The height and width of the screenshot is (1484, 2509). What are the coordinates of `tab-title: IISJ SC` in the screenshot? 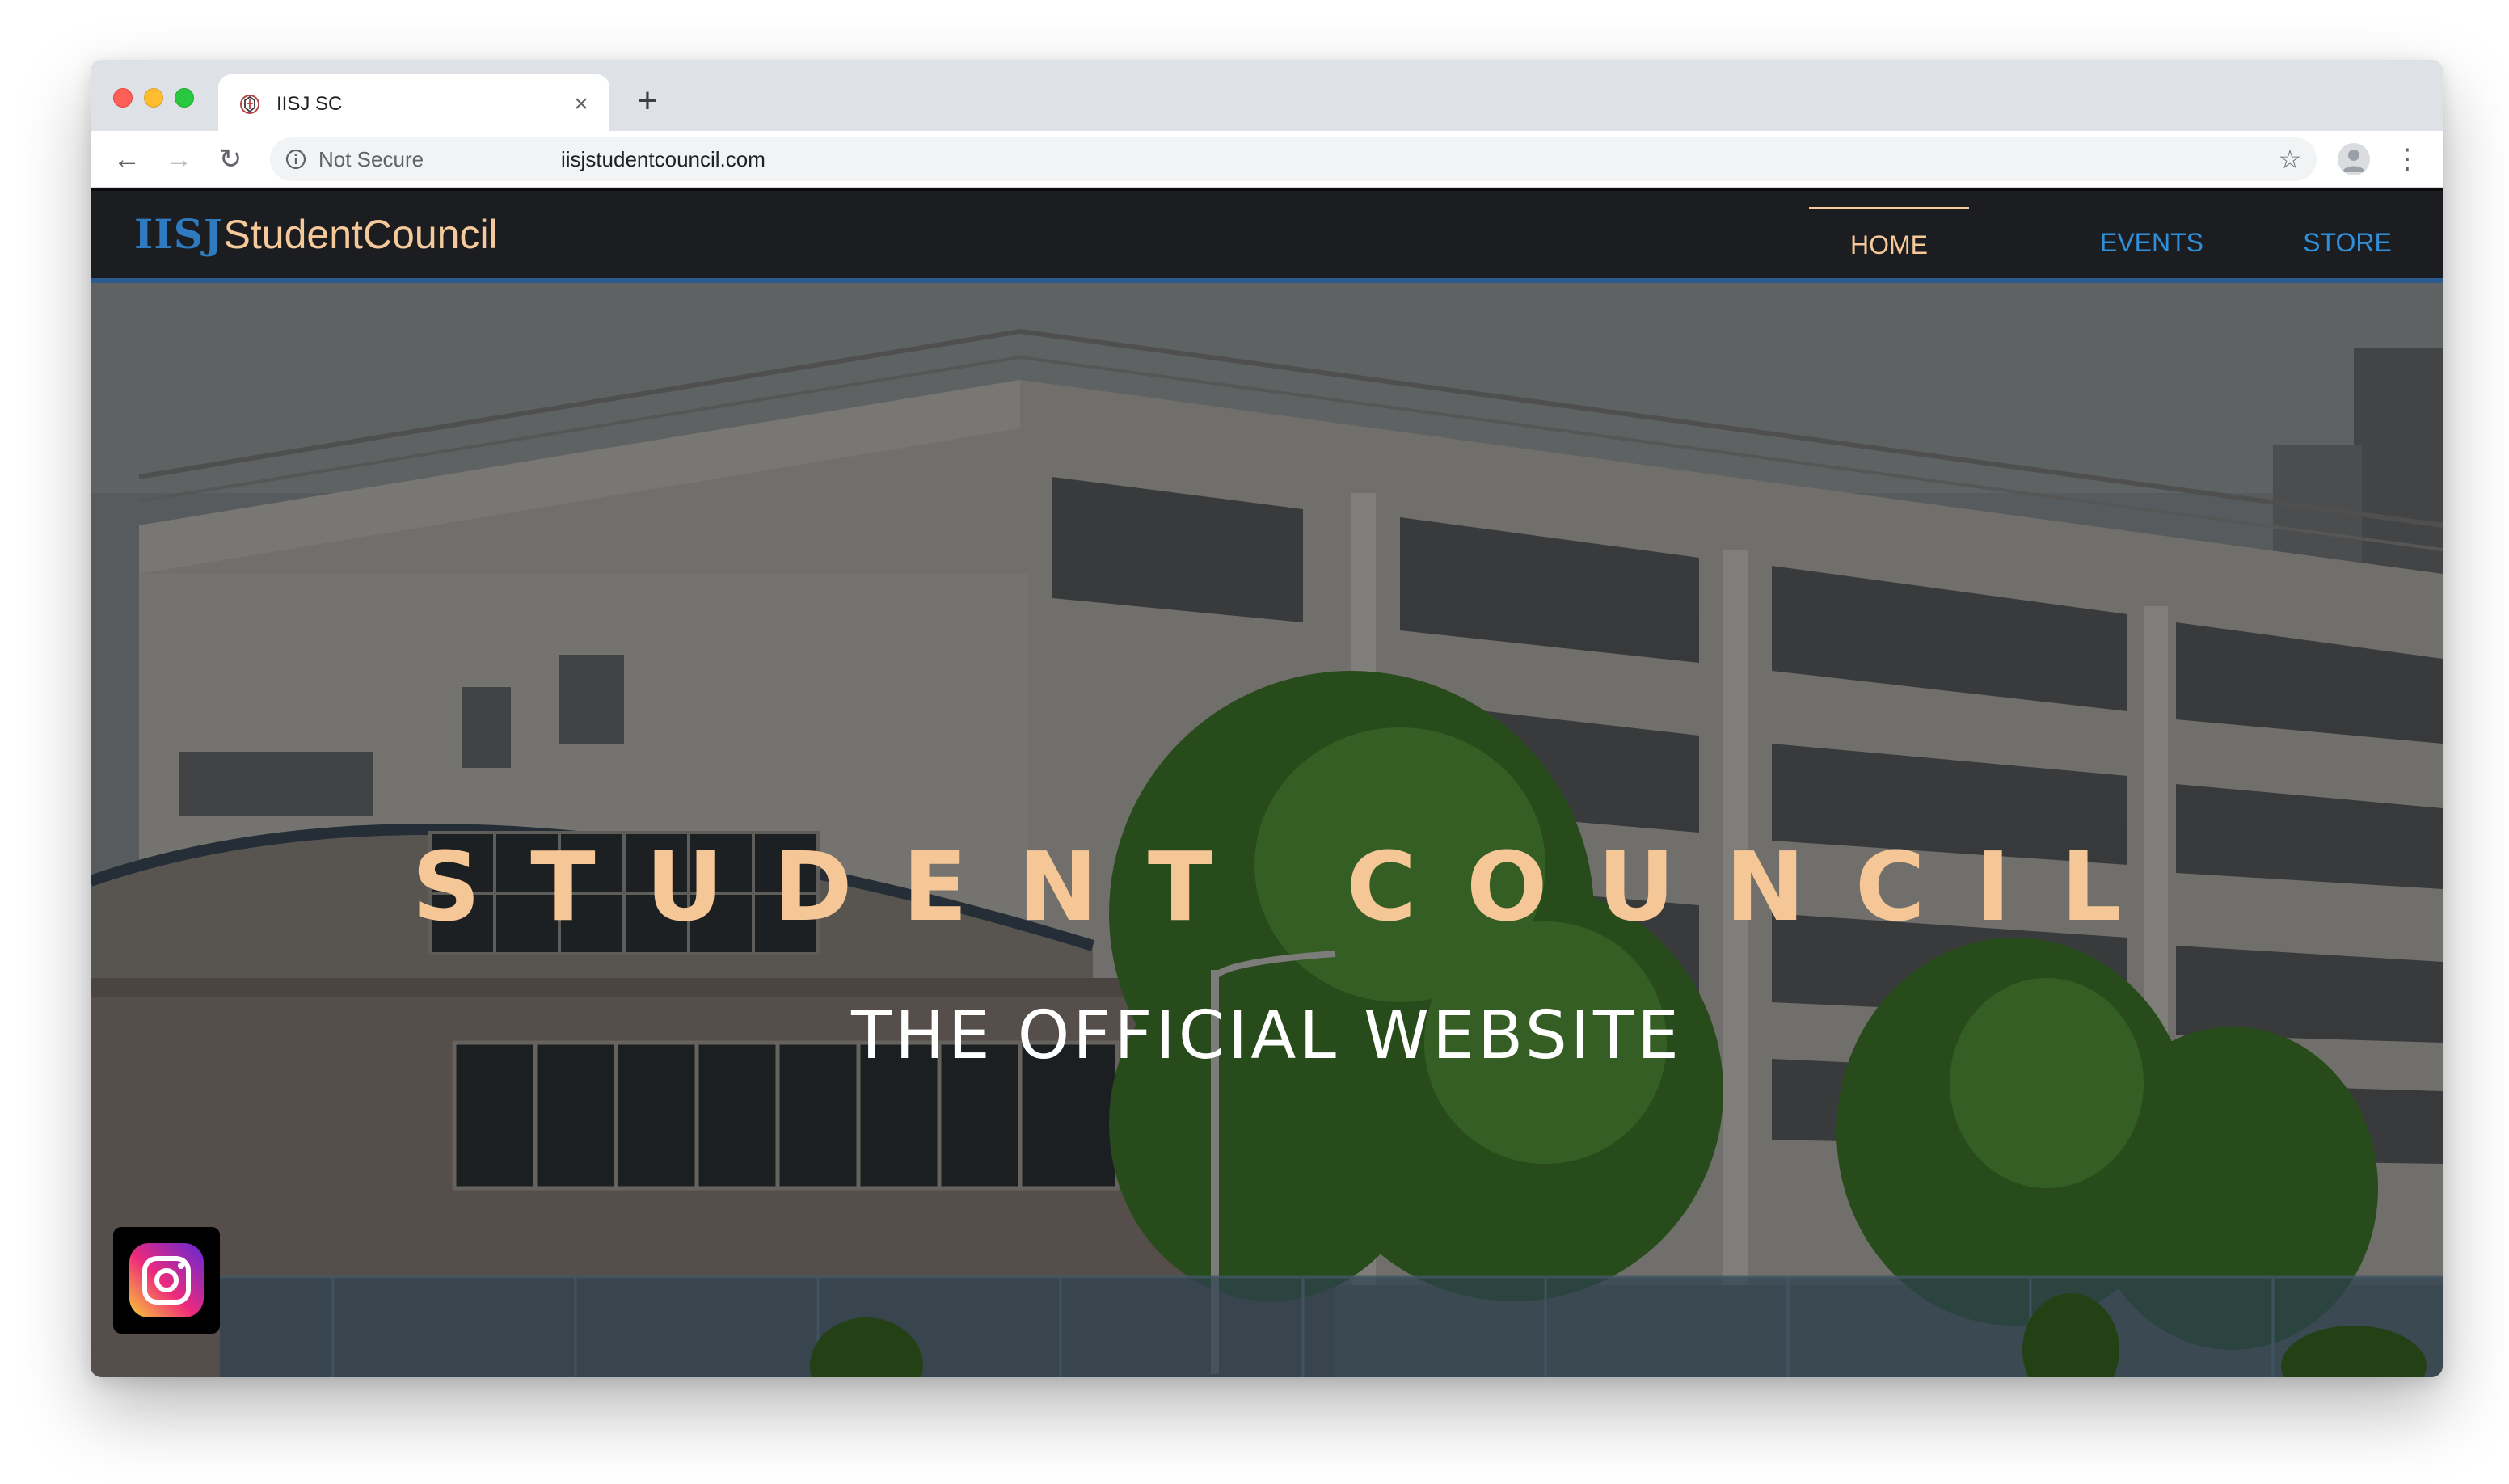 It's located at (310, 104).